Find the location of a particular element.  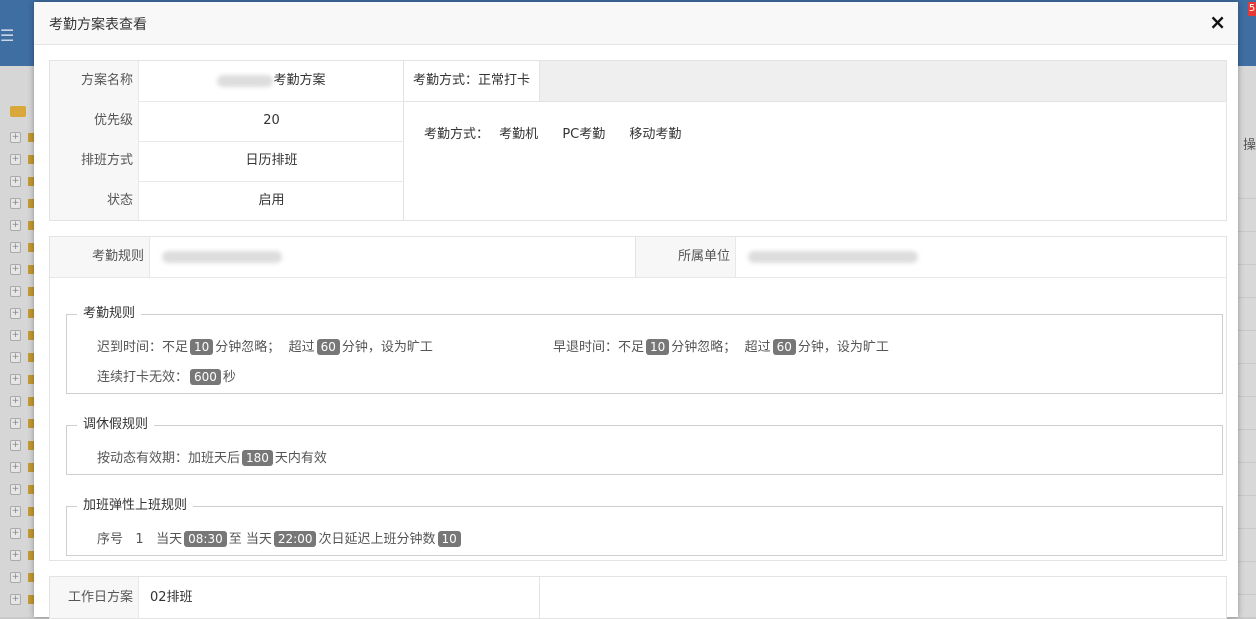

rule-value is located at coordinates (222, 257).